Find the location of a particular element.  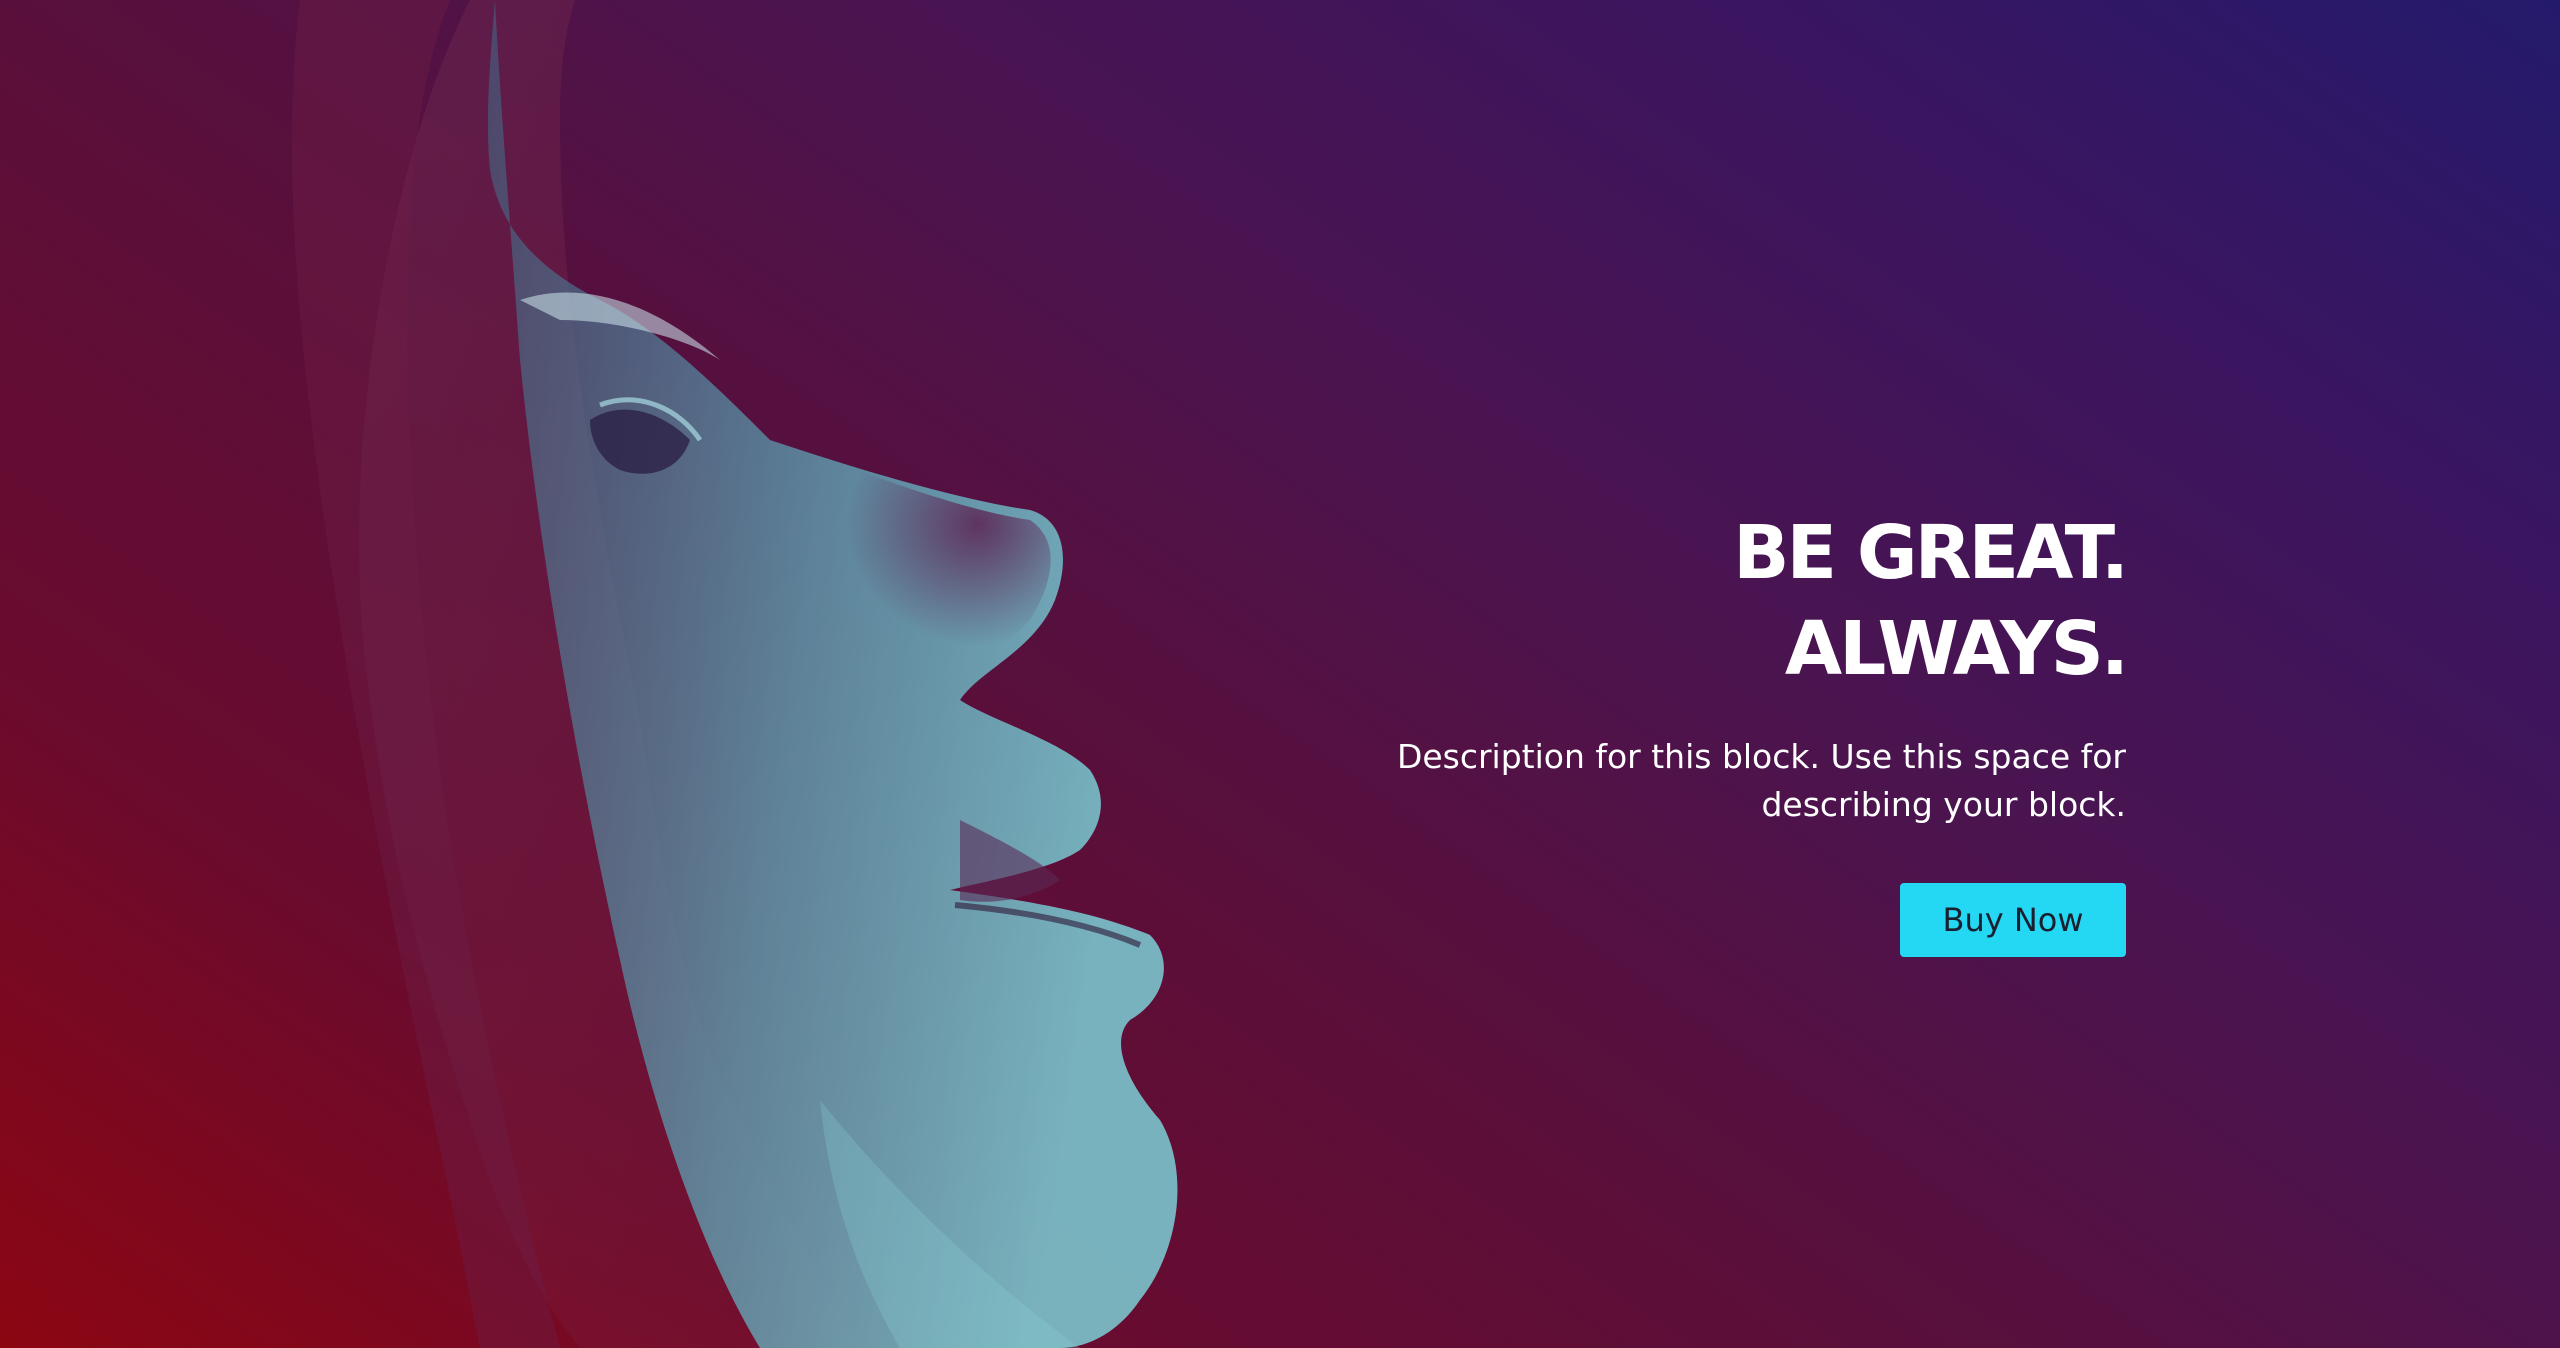

buy-now-button: Buy Now is located at coordinates (2013, 920).